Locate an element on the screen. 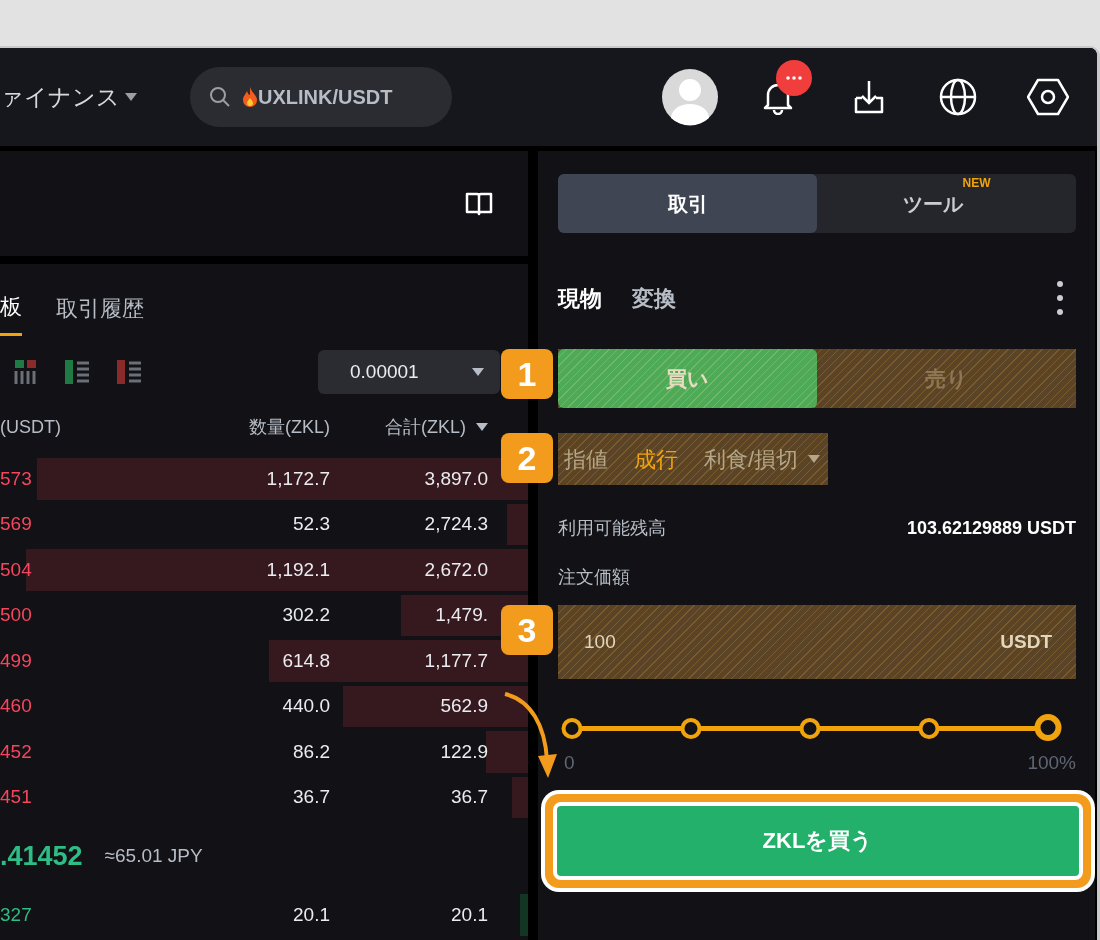  step-number-badge: 3 is located at coordinates (527, 630).